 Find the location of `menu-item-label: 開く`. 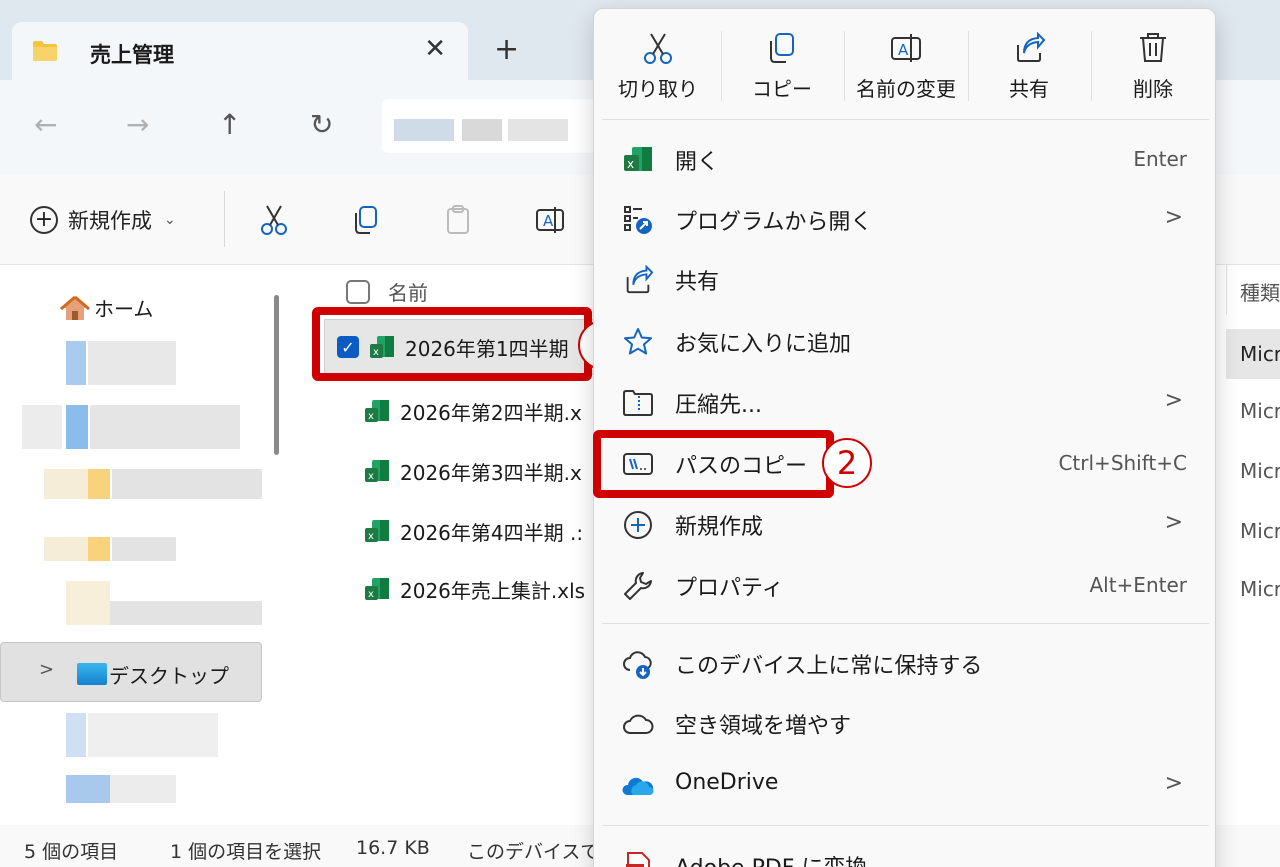

menu-item-label: 開く is located at coordinates (697, 162).